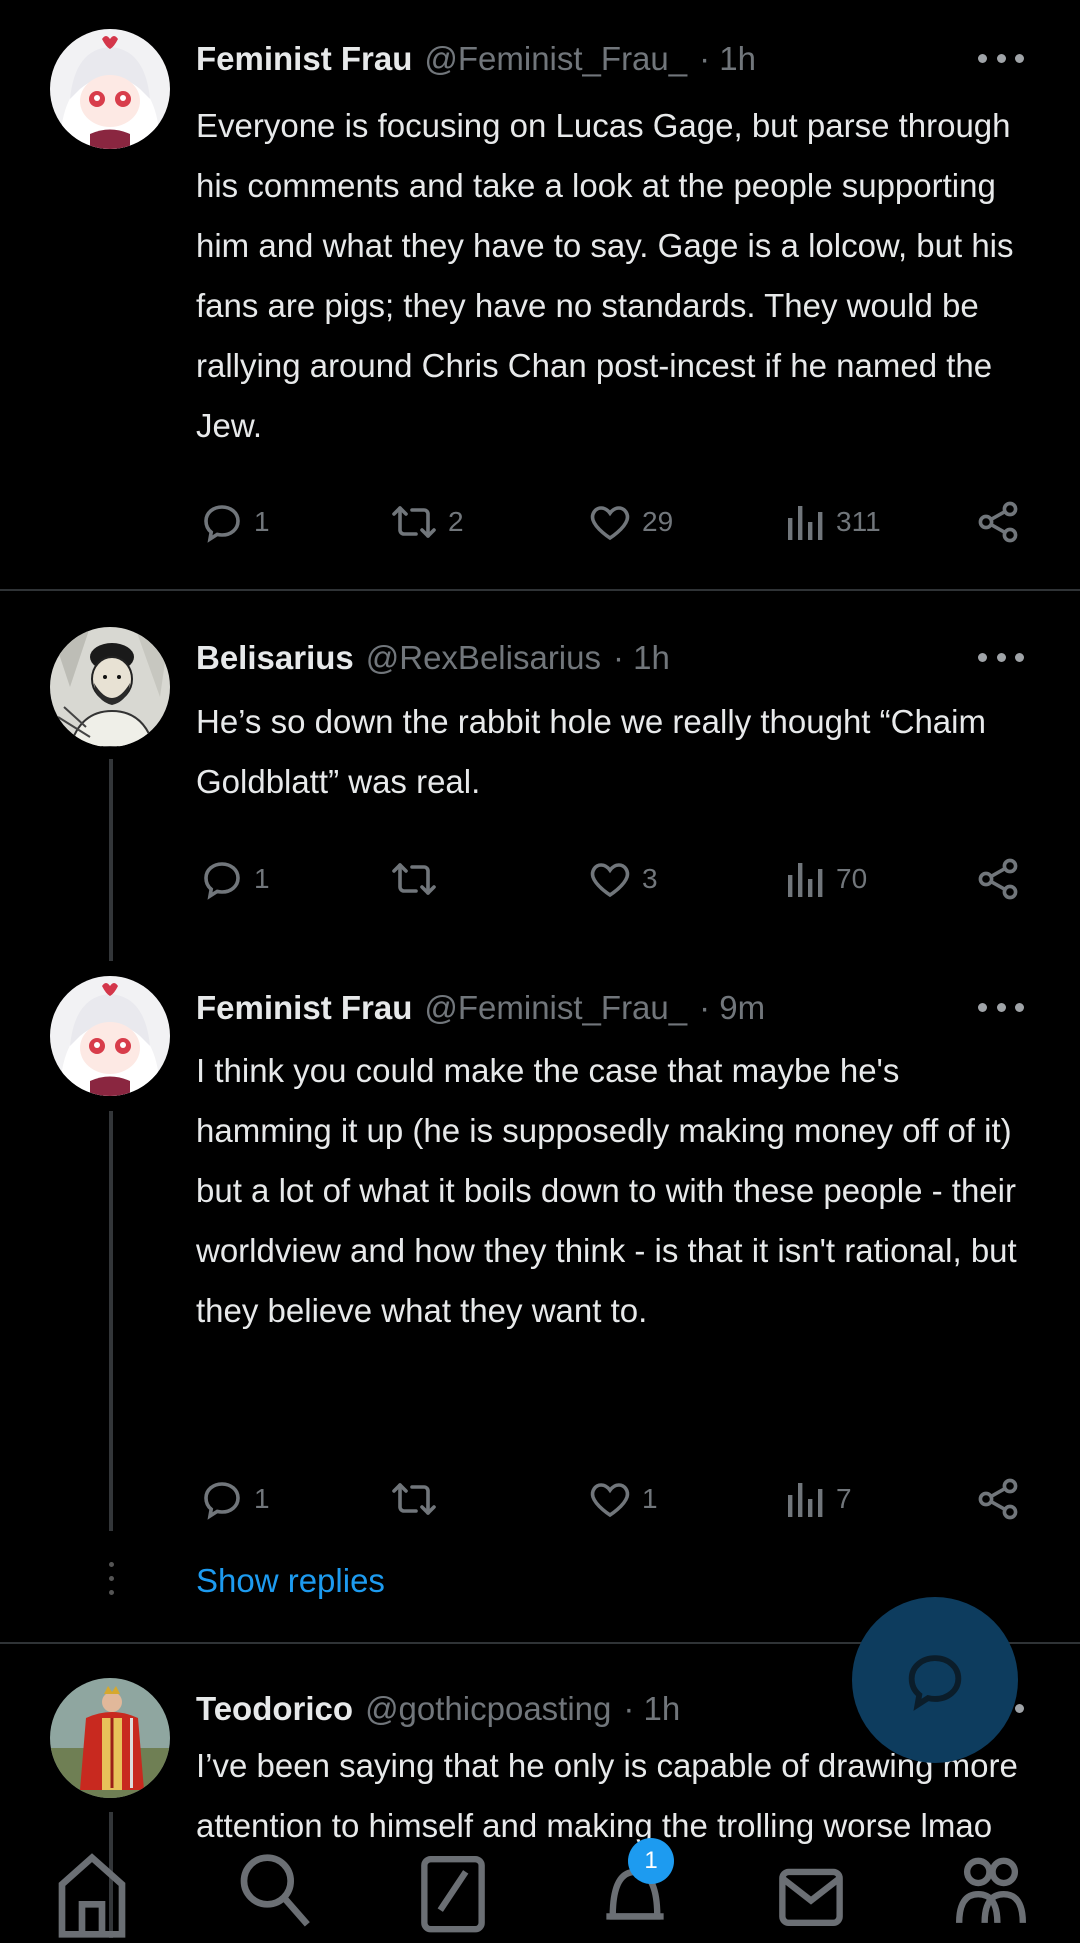 The image size is (1080, 1943). I want to click on nav-compose, so click(453, 1893).